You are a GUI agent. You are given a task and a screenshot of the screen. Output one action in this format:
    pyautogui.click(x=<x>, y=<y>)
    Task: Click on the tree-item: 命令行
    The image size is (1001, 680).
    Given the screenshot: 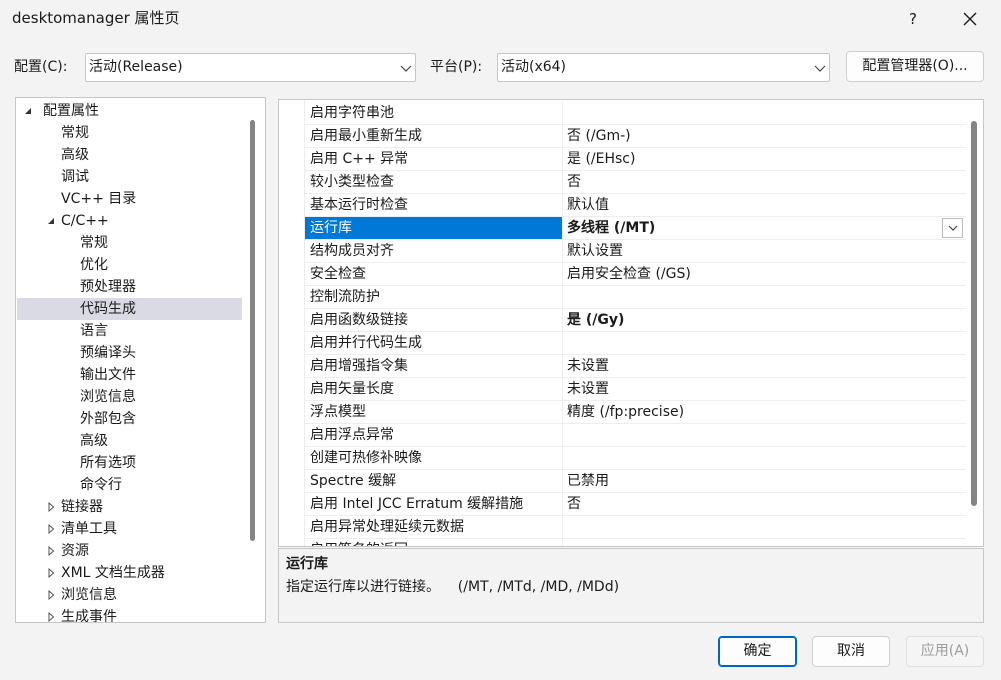 What is the action you would take?
    pyautogui.click(x=129, y=485)
    